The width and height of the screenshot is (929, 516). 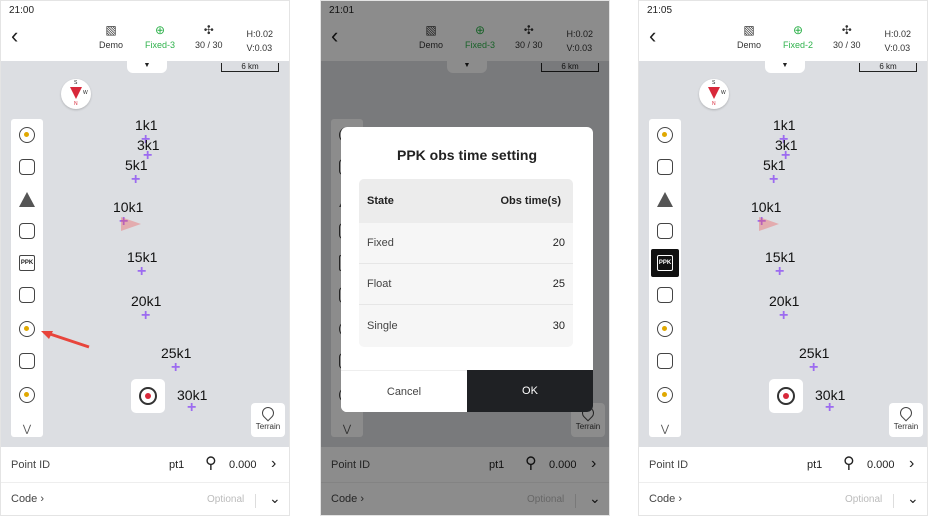 I want to click on chevron-down-icon: ⋁, so click(x=665, y=429).